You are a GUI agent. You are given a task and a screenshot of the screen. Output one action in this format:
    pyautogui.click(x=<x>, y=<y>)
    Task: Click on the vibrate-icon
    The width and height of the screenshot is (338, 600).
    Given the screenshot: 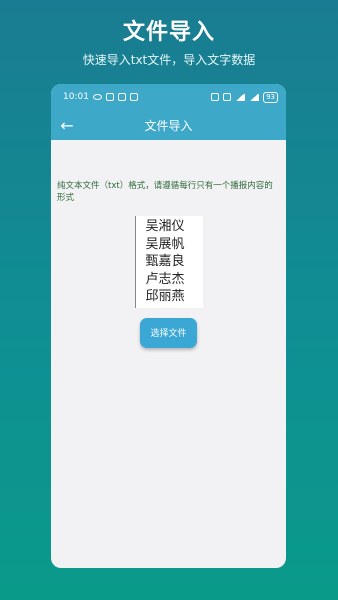 What is the action you would take?
    pyautogui.click(x=215, y=97)
    